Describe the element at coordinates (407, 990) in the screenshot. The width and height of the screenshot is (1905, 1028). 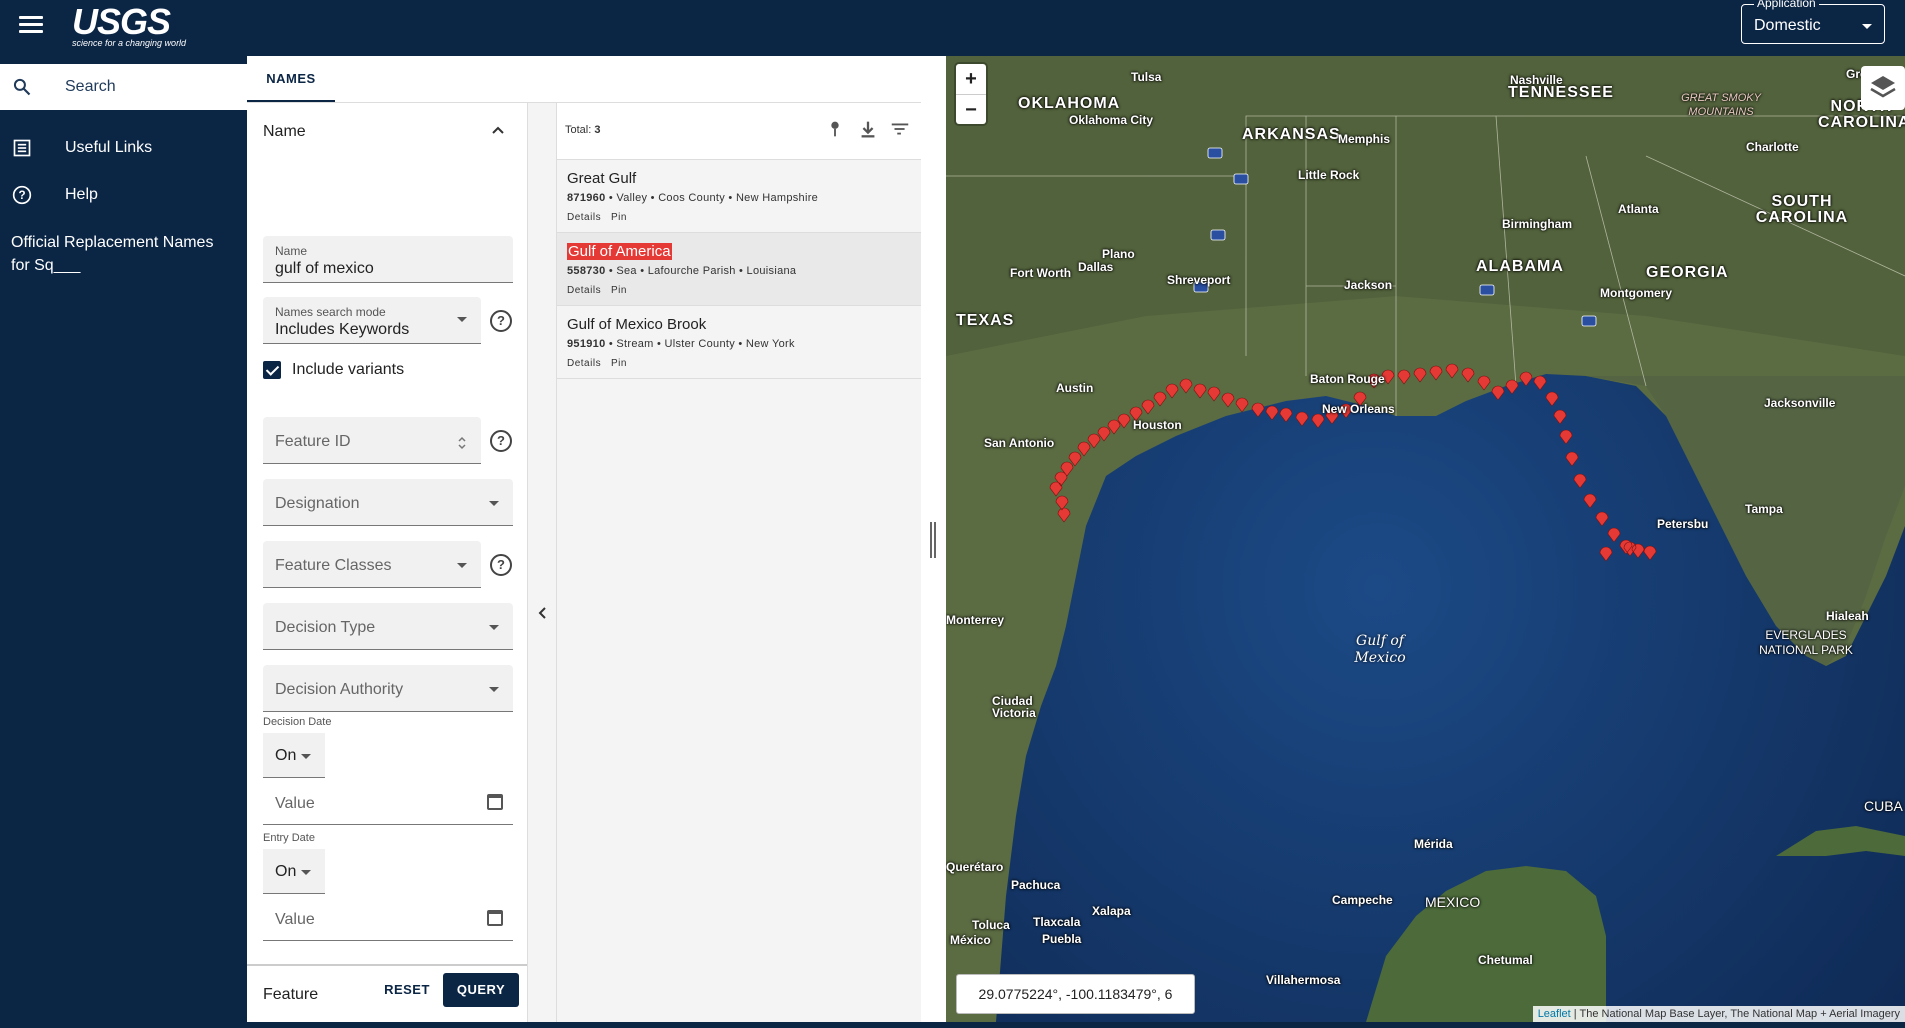
I see `reset-button: RESET` at that location.